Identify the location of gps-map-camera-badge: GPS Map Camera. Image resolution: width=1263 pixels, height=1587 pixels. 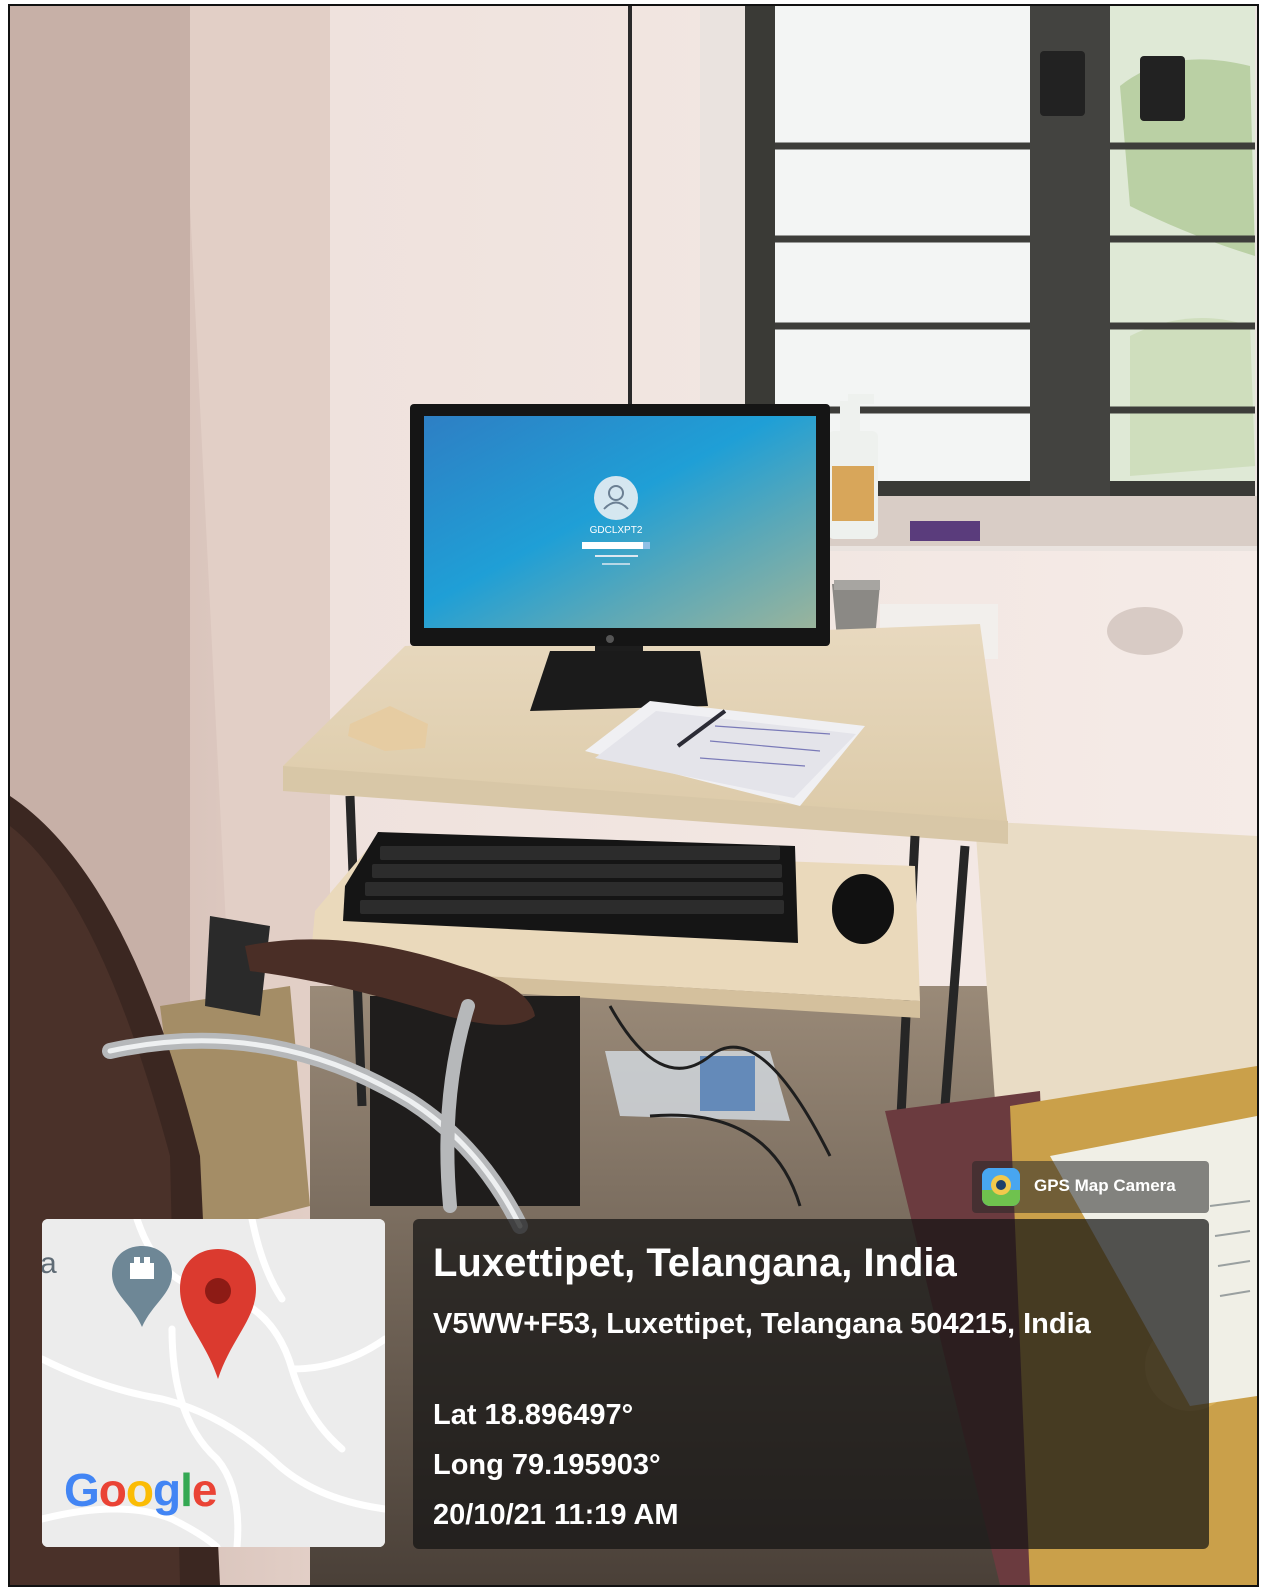
(1090, 1187).